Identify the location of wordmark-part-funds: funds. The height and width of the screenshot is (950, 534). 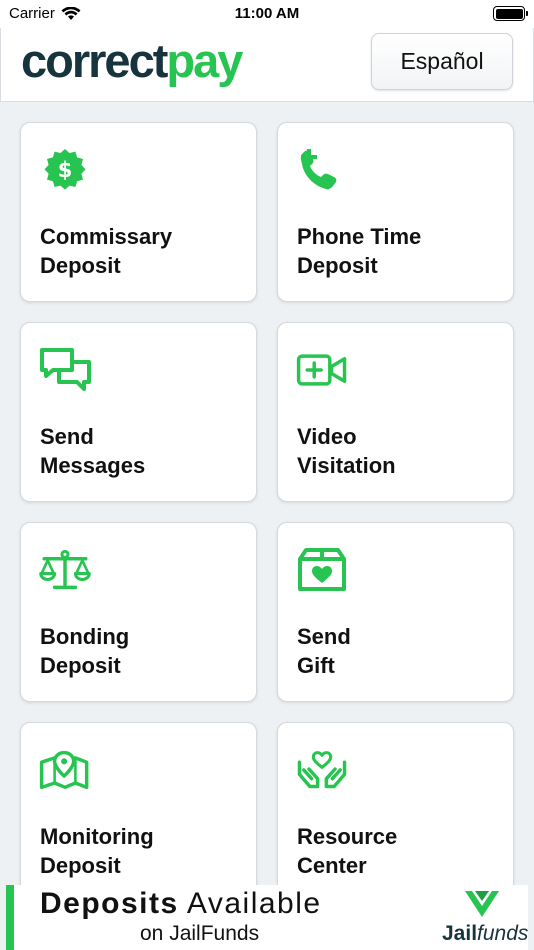
(502, 933).